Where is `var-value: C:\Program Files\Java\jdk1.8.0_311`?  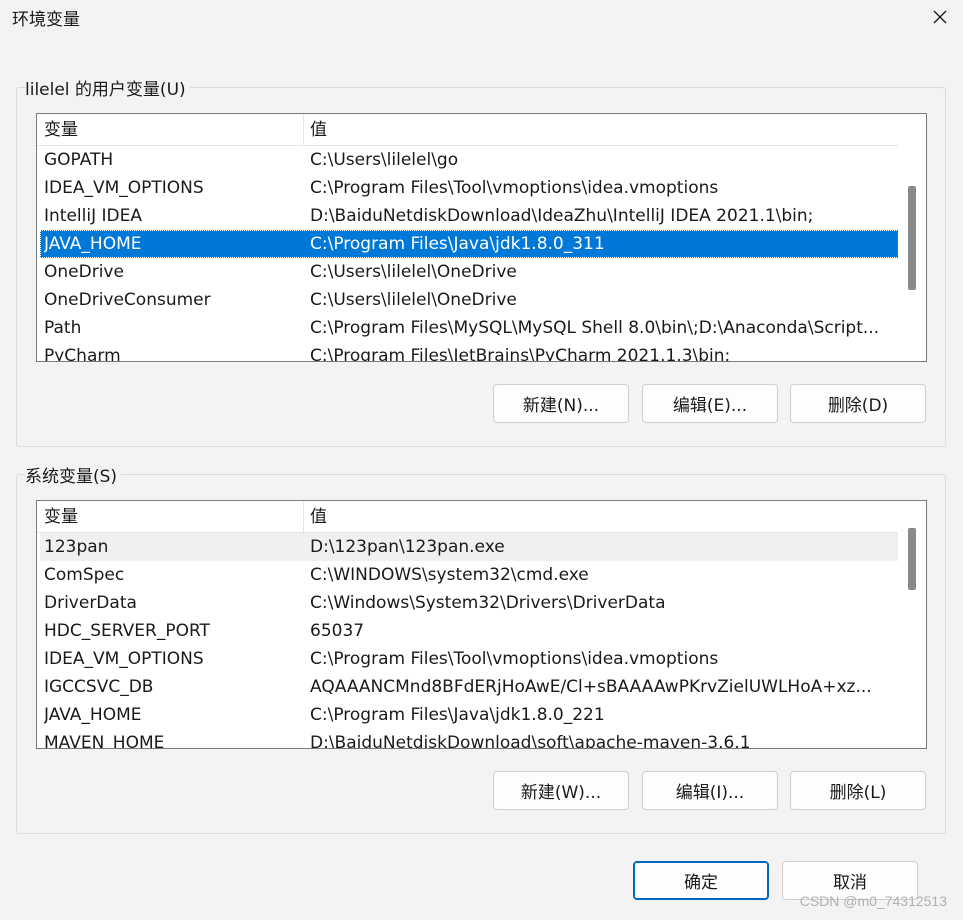 var-value: C:\Program Files\Java\jdk1.8.0_311 is located at coordinates (457, 244).